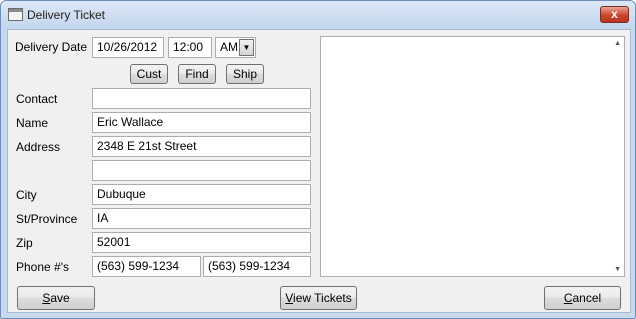 This screenshot has height=319, width=636. I want to click on scroll-down-arrow-icon: ▼, so click(617, 269).